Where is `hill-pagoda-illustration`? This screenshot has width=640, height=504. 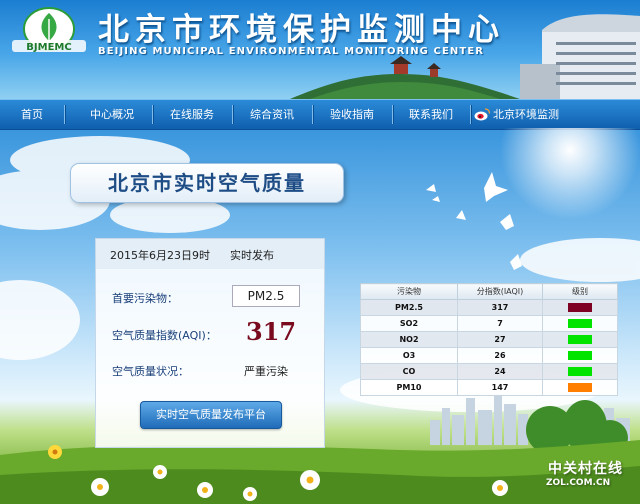
hill-pagoda-illustration is located at coordinates (405, 77).